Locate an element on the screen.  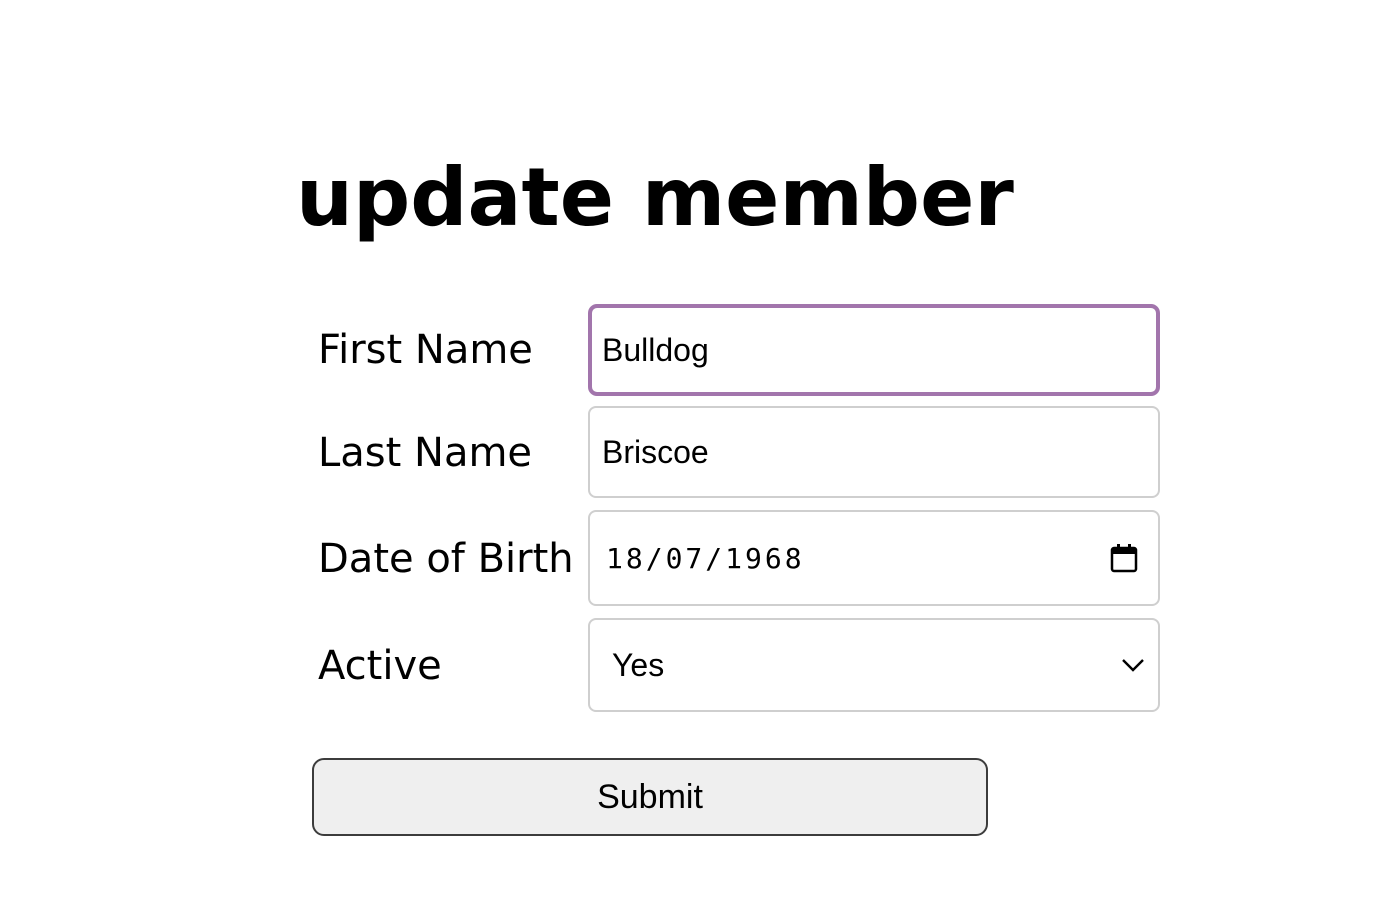
active-row: Active Yes is located at coordinates (740, 665).